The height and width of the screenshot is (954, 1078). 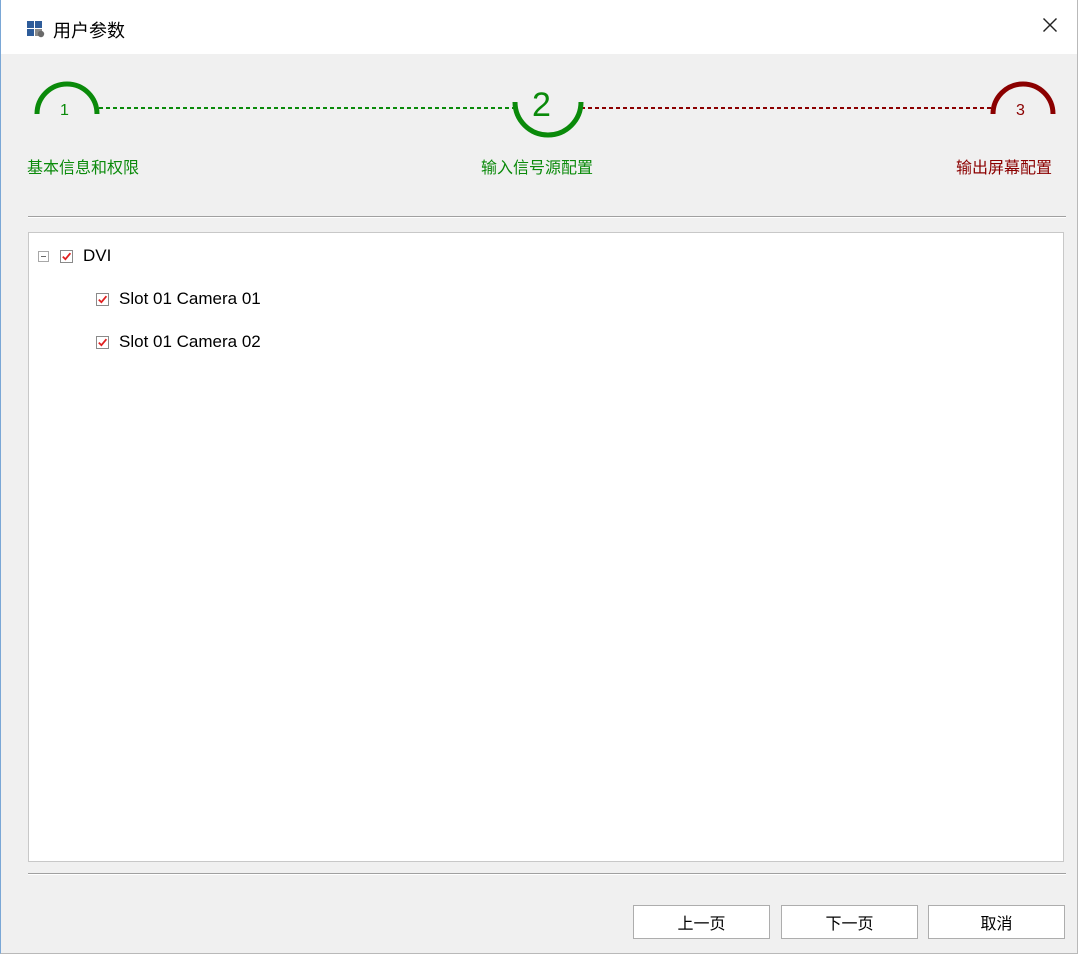 I want to click on app-grid-icon, so click(x=36, y=29).